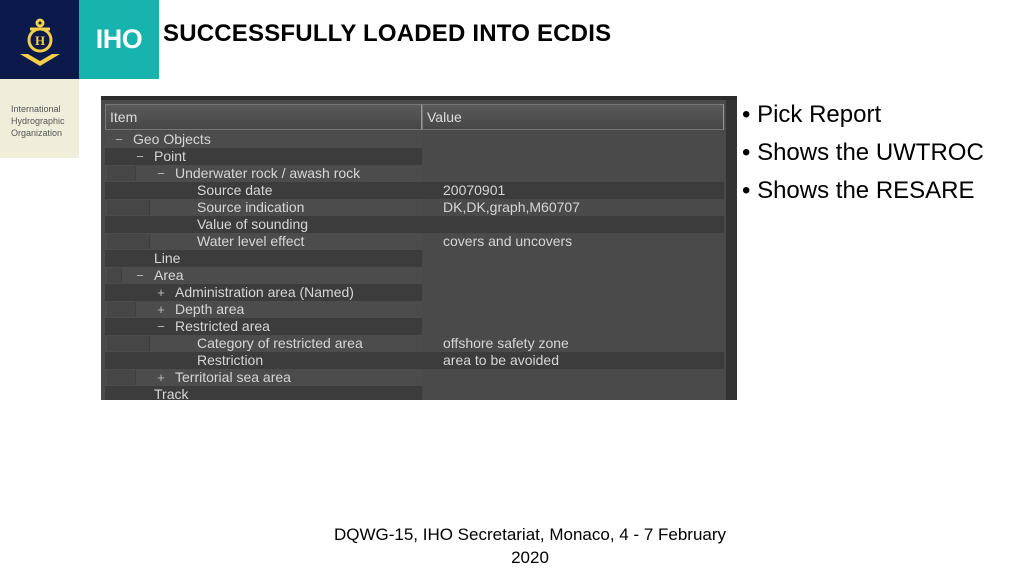 Image resolution: width=1024 pixels, height=576 pixels. I want to click on tree-item-cell: + Depth area, so click(263, 309).